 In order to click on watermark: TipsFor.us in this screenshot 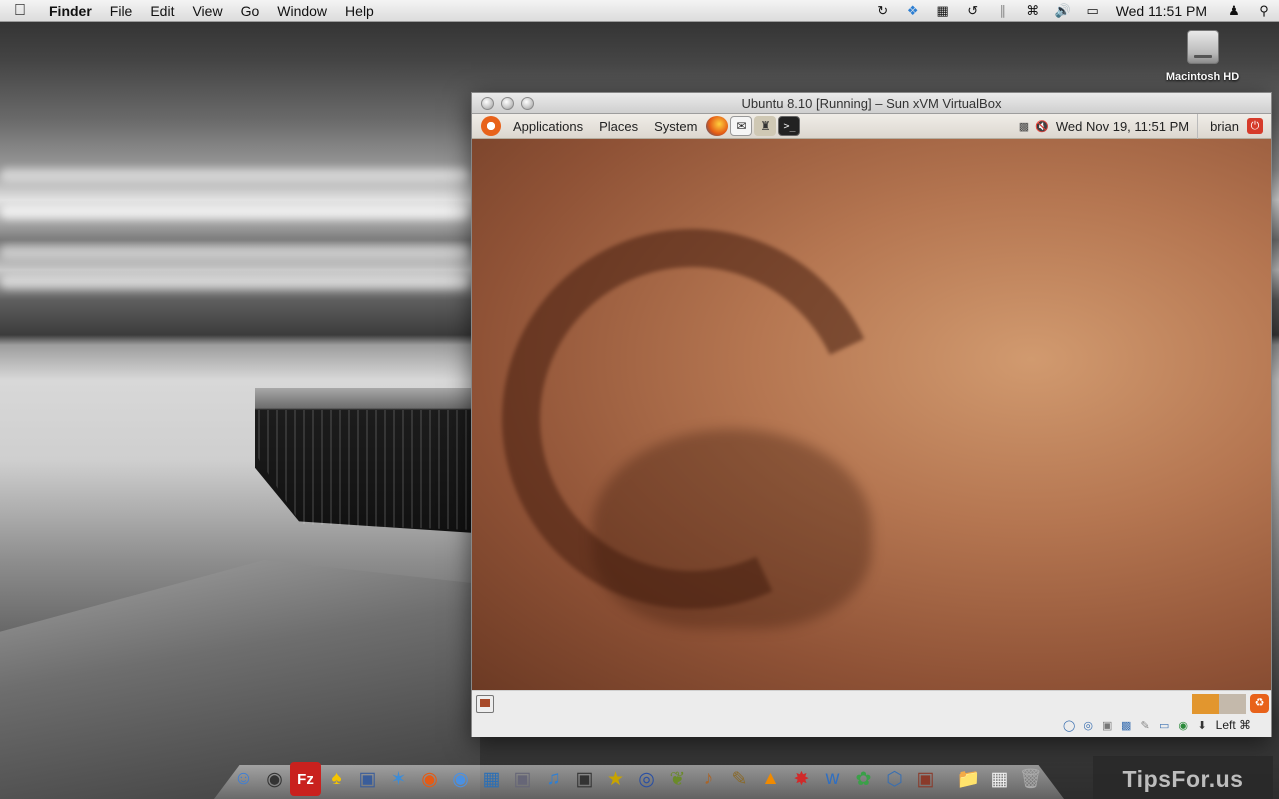, I will do `click(1183, 777)`.